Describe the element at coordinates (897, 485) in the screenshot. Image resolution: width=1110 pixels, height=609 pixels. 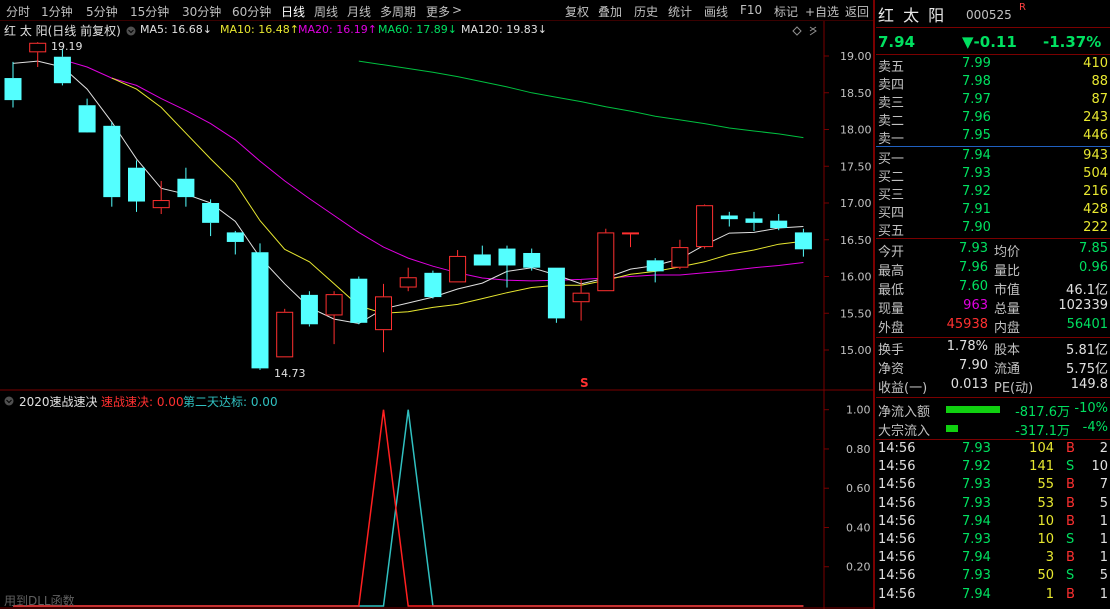
I see `tick-time: 14:56` at that location.